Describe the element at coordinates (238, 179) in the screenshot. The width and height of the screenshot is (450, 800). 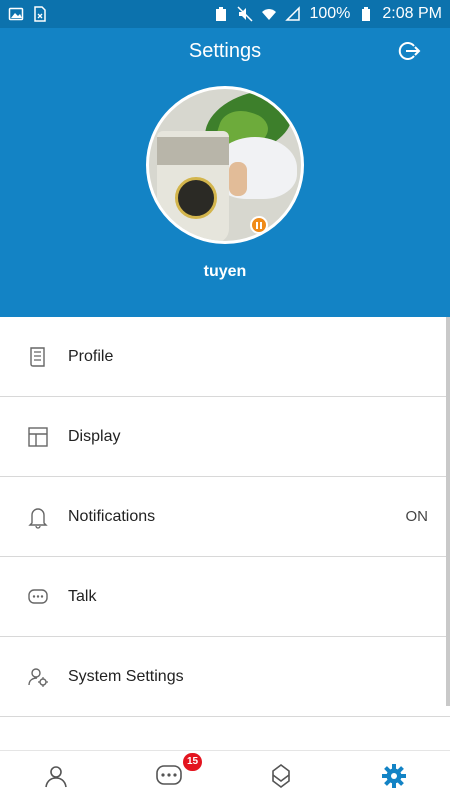
I see `avatar-photo-hand` at that location.